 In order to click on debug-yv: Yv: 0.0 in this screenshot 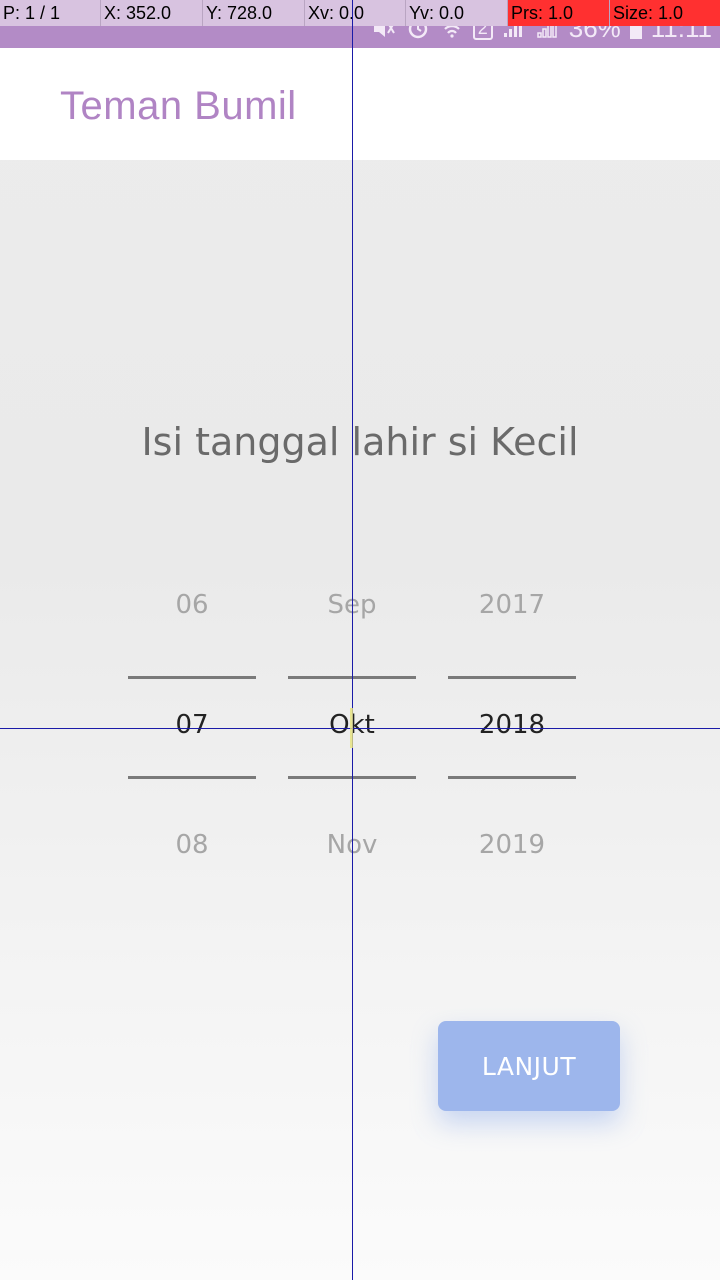, I will do `click(457, 13)`.